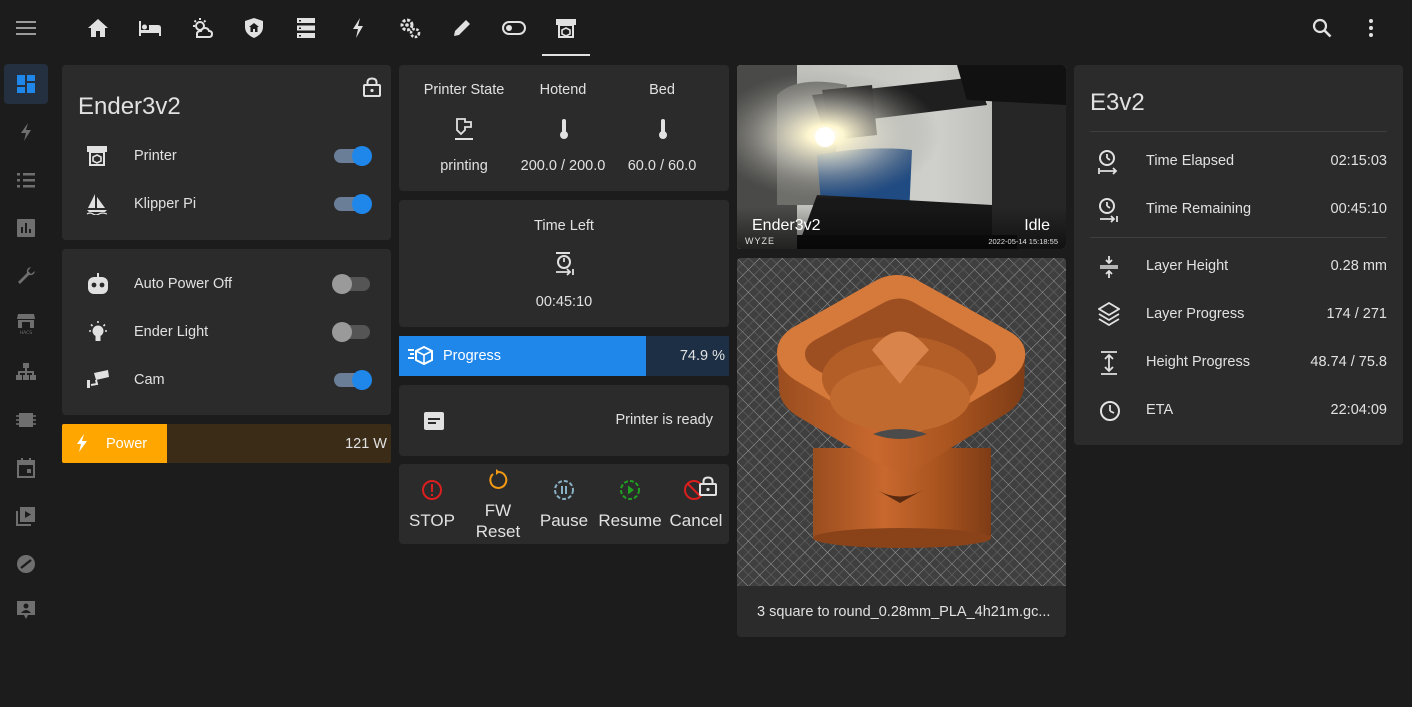  I want to click on power-value: 121 W, so click(366, 444).